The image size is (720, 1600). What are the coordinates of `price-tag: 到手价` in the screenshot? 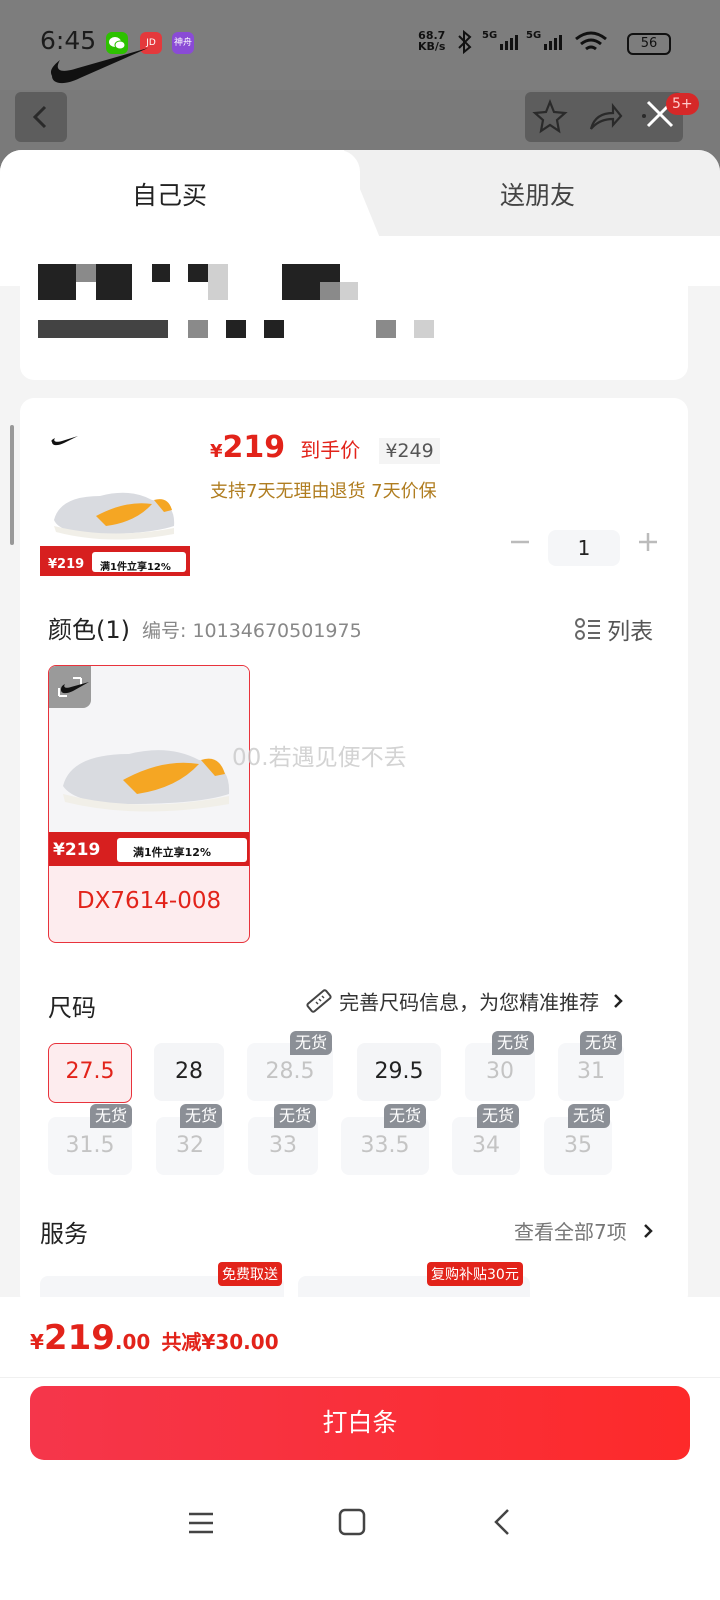 It's located at (330, 450).